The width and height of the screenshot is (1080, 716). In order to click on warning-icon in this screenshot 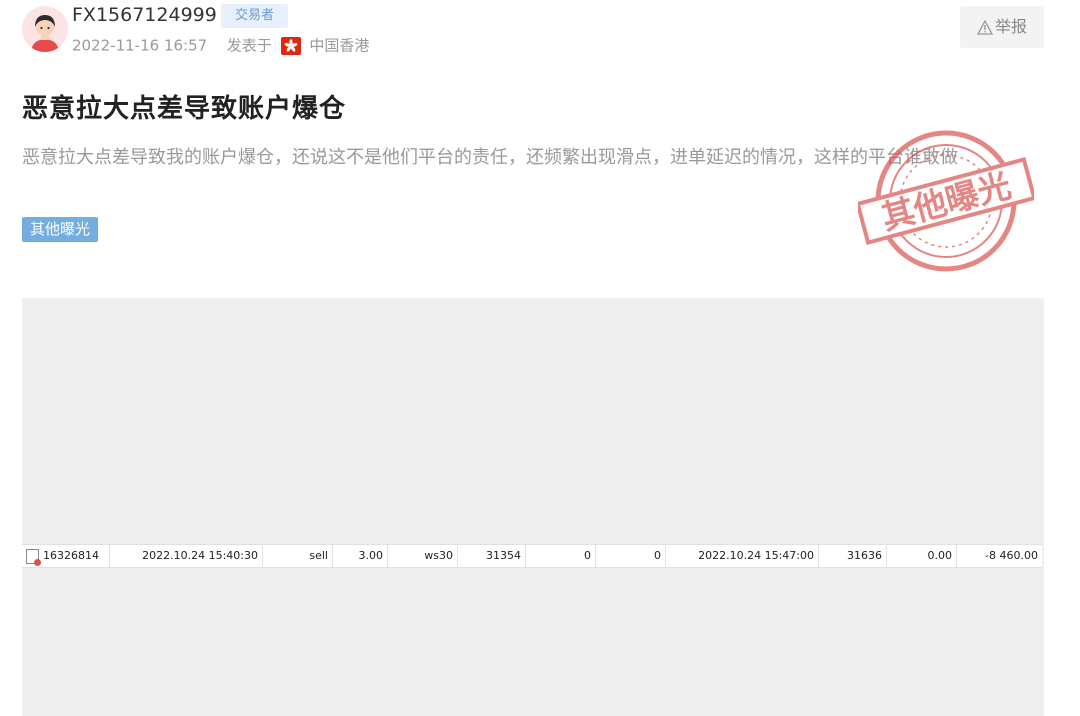, I will do `click(985, 27)`.